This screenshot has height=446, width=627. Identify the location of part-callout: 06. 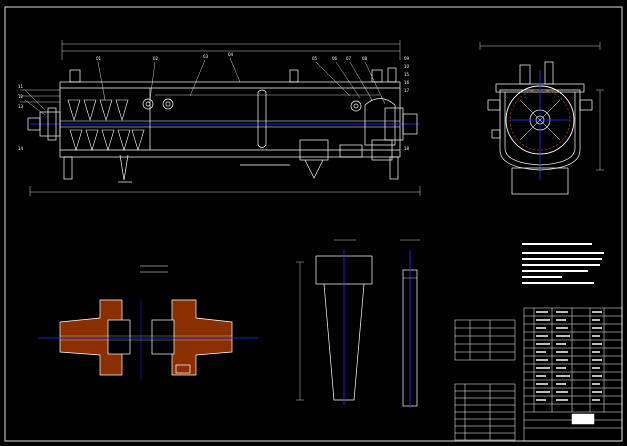
(335, 58).